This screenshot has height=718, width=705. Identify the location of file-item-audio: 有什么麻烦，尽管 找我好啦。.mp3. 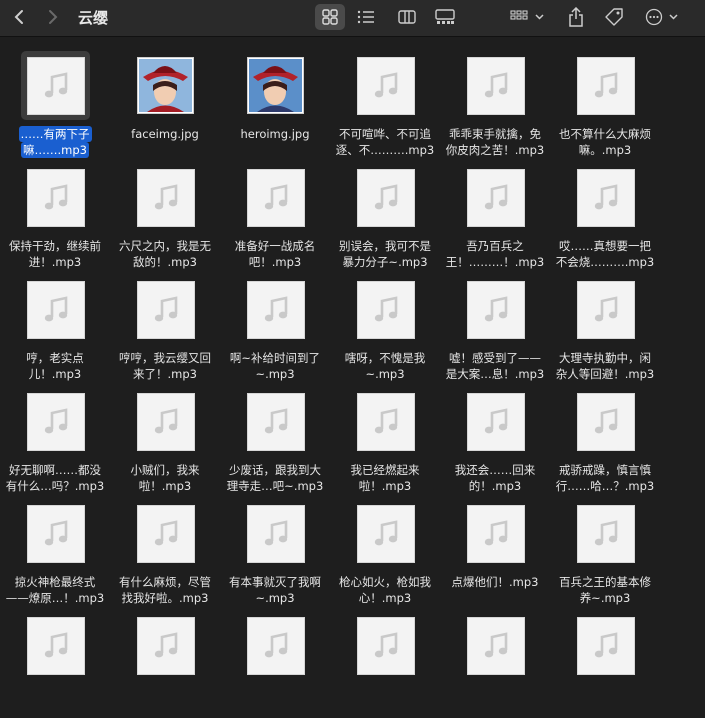
(165, 550).